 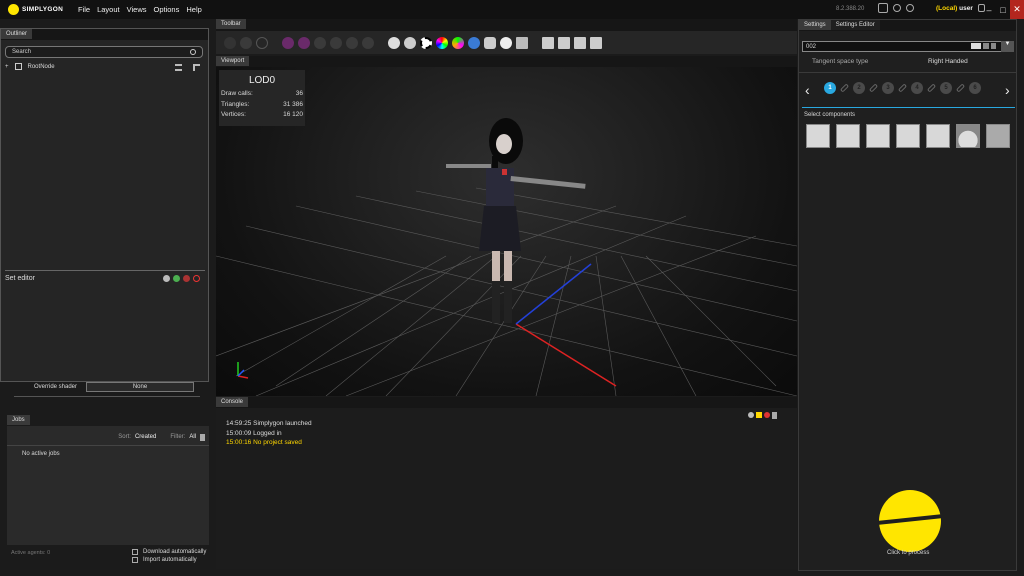 I want to click on remove-set-icon, so click(x=186, y=278).